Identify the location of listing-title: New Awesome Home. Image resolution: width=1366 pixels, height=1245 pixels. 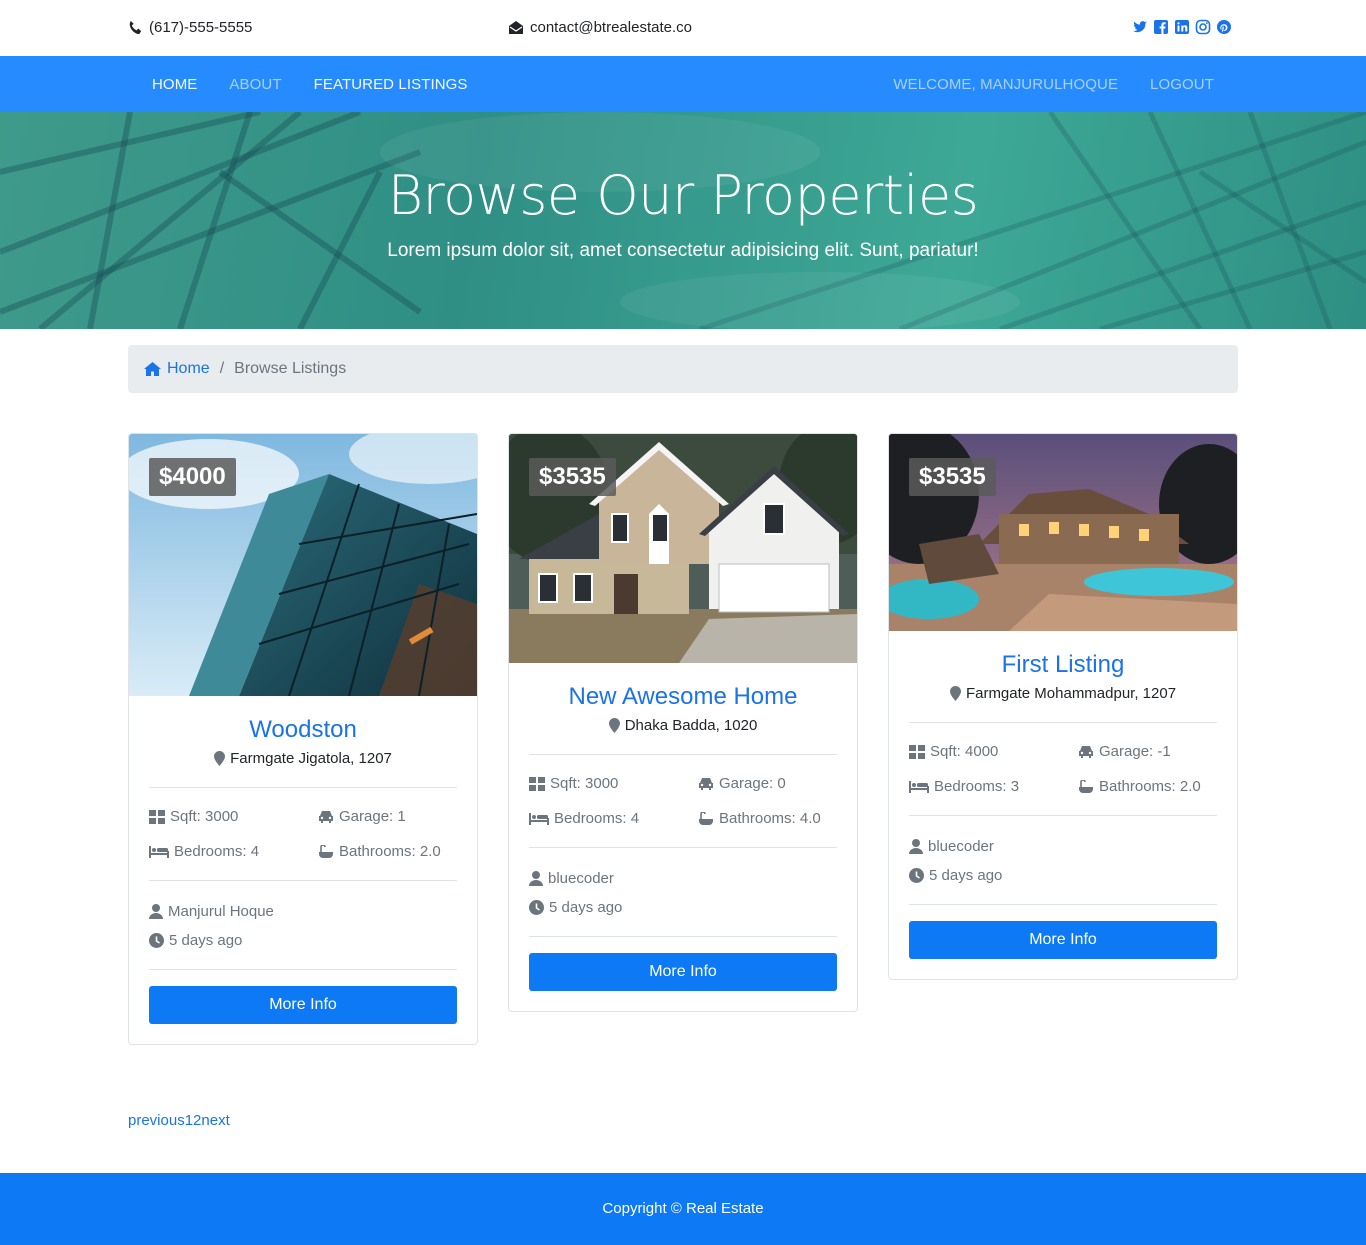
(683, 697).